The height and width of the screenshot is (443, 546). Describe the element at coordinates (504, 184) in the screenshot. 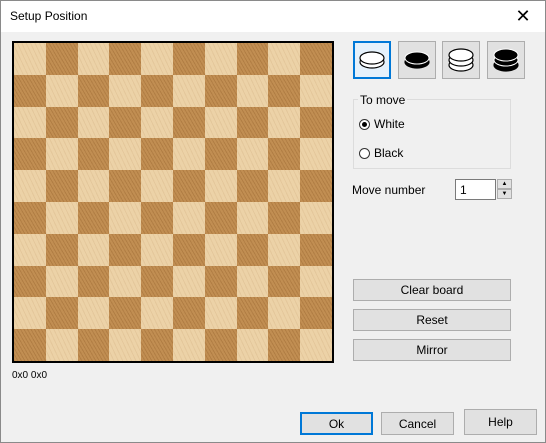

I see `spin-up-icon: ▲` at that location.